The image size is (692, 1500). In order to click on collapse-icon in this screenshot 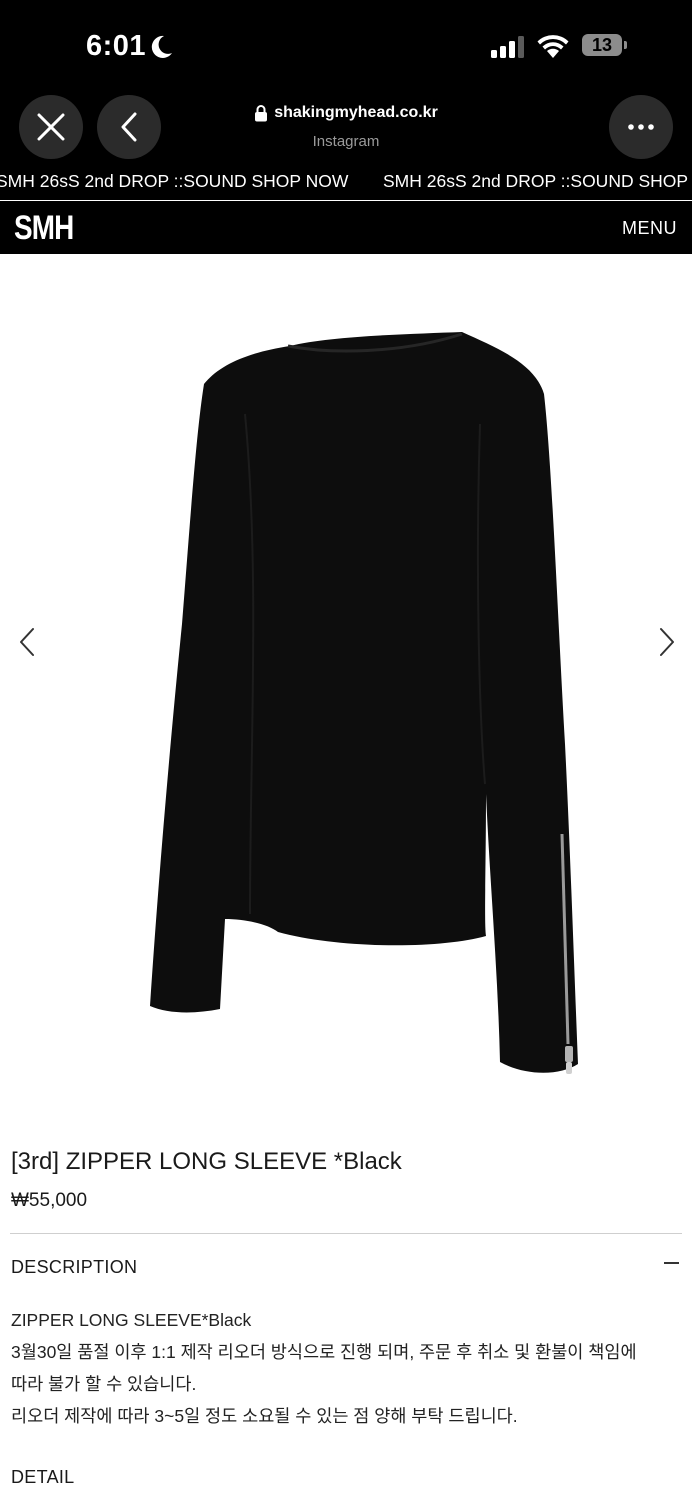, I will do `click(671, 1263)`.